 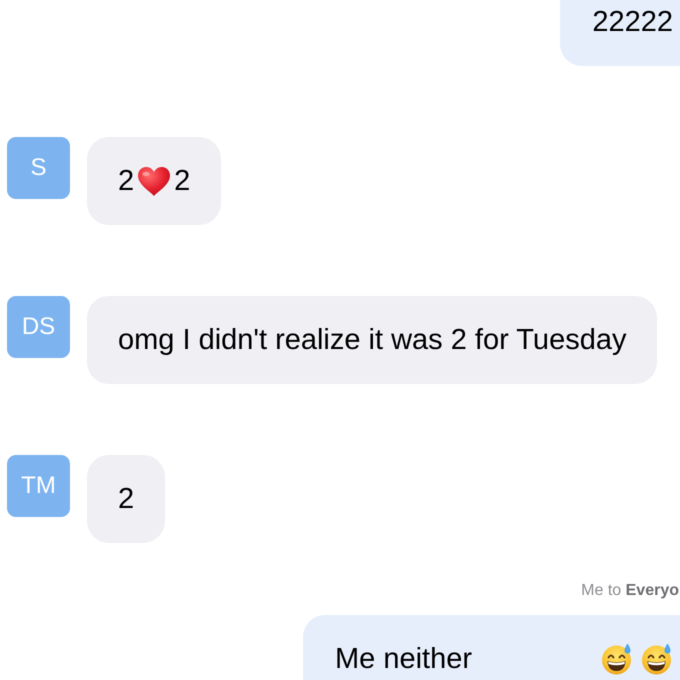 I want to click on heart-icon, so click(x=154, y=181).